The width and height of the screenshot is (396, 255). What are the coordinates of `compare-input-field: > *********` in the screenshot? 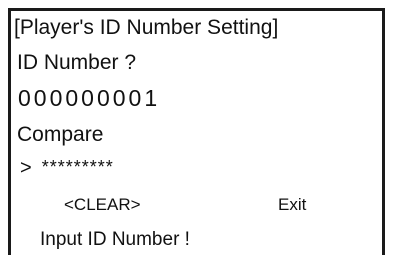 It's located at (67, 168).